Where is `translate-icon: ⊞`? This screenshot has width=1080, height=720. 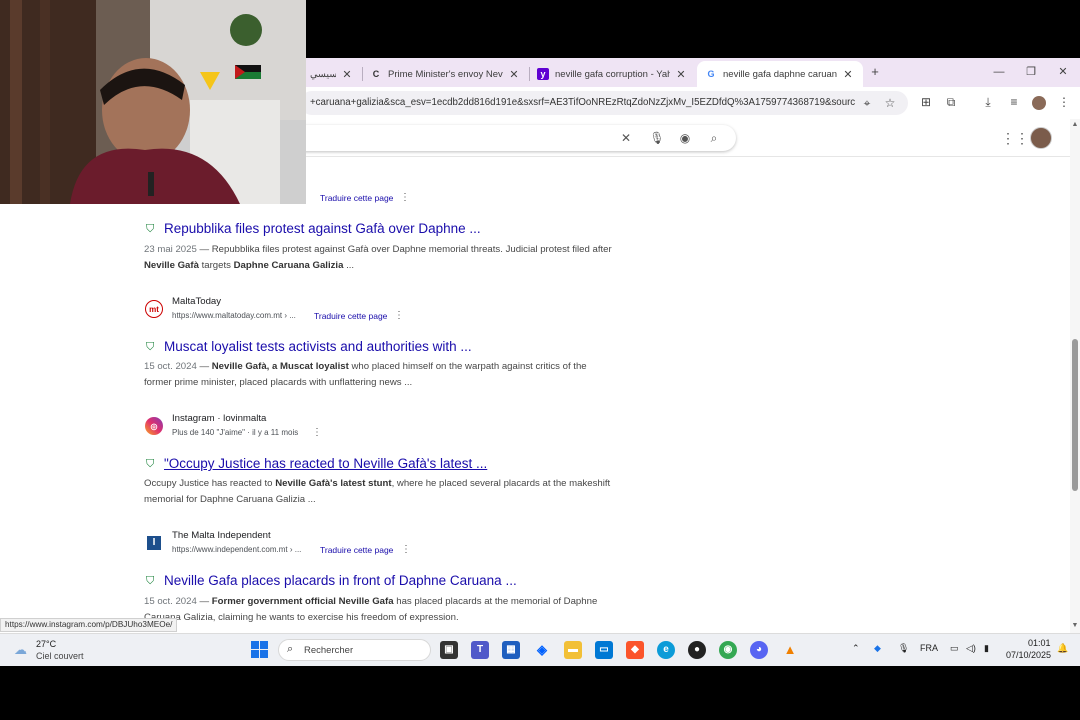
translate-icon: ⊞ is located at coordinates (926, 102).